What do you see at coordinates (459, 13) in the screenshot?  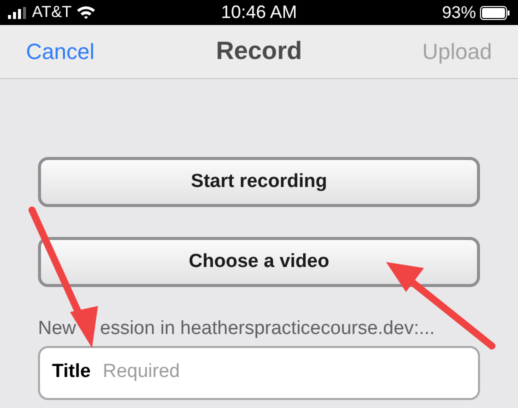 I see `battery-text: 93%` at bounding box center [459, 13].